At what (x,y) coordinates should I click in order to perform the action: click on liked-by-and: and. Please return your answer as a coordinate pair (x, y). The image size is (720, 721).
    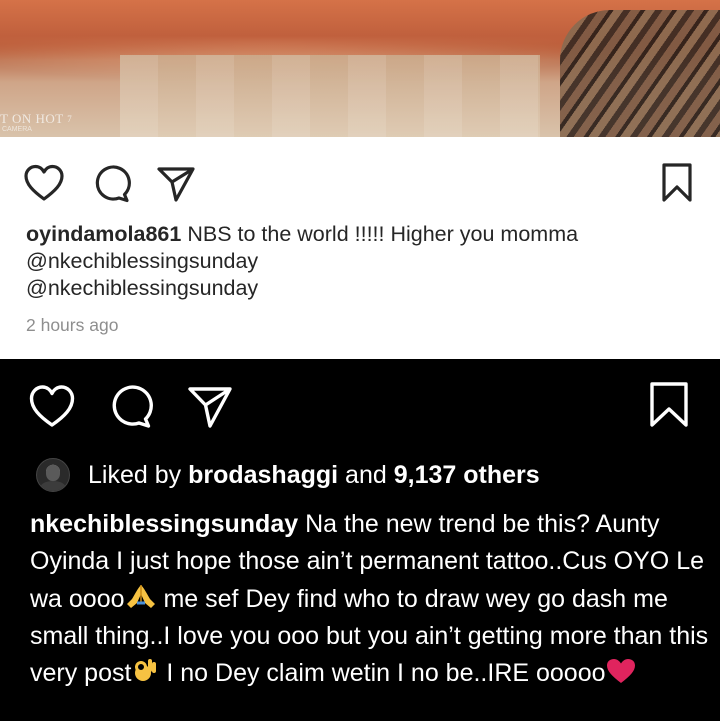
    Looking at the image, I should click on (366, 474).